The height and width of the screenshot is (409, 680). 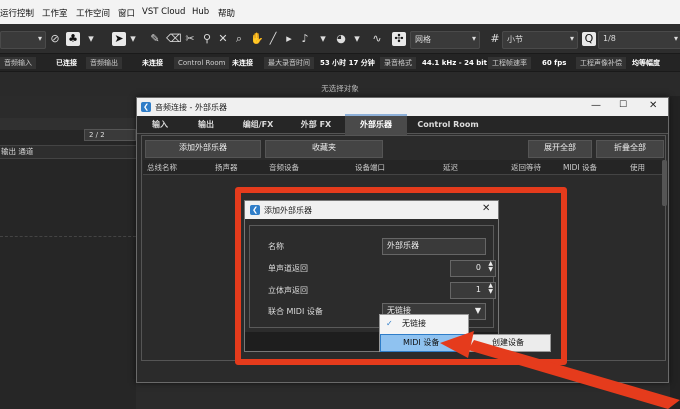 I want to click on status-value: 未连接, so click(x=152, y=63).